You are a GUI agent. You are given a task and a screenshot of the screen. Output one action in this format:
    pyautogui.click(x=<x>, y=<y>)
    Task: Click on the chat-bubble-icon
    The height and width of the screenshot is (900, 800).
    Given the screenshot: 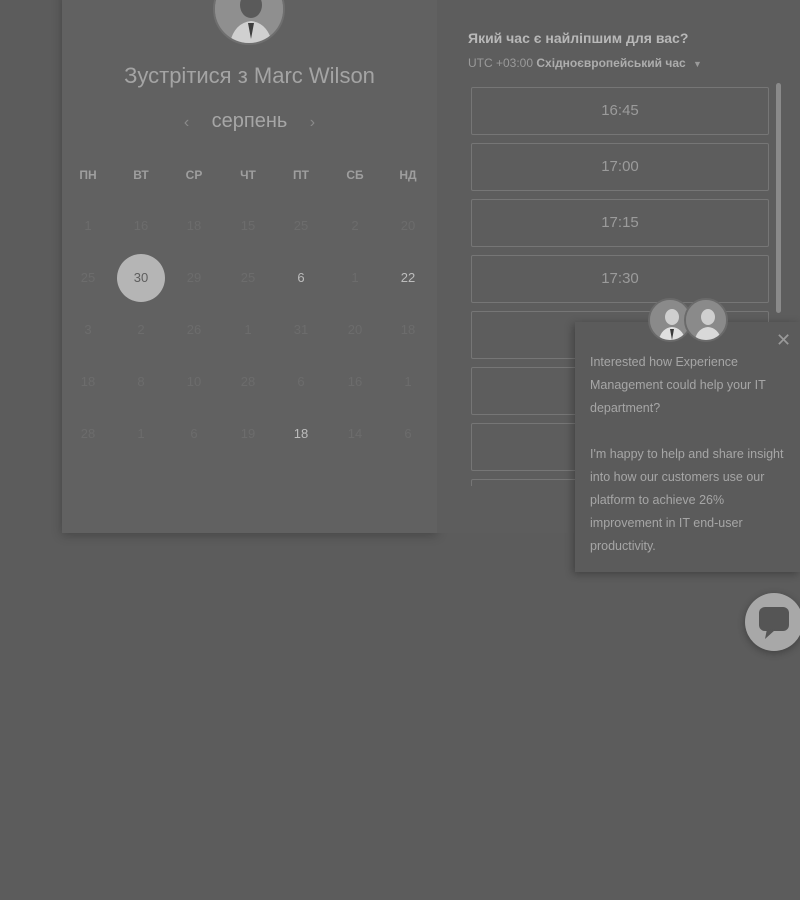 What is the action you would take?
    pyautogui.click(x=774, y=623)
    